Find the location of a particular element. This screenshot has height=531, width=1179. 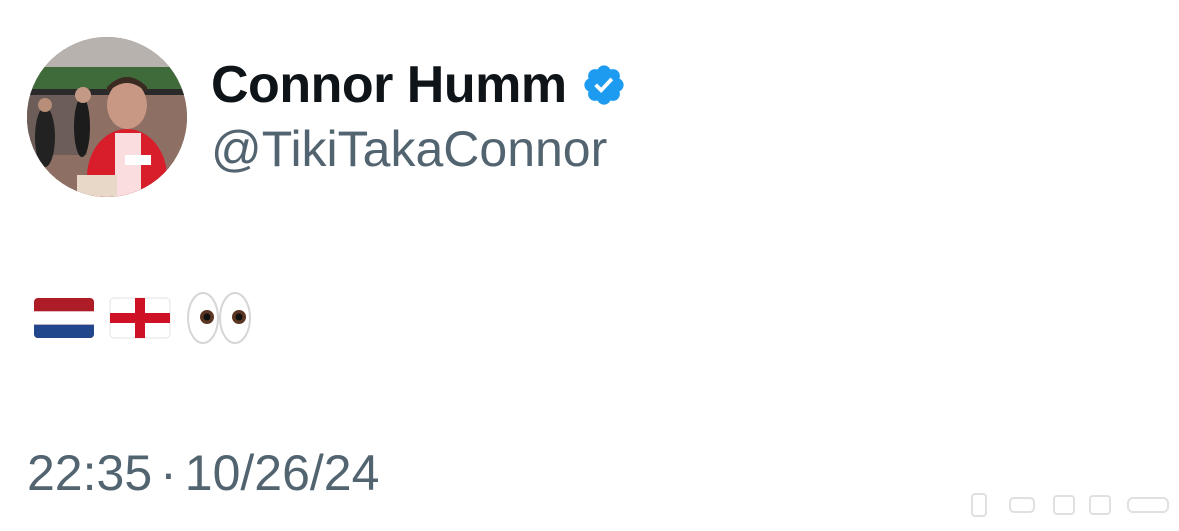

eyes-icon is located at coordinates (219, 320).